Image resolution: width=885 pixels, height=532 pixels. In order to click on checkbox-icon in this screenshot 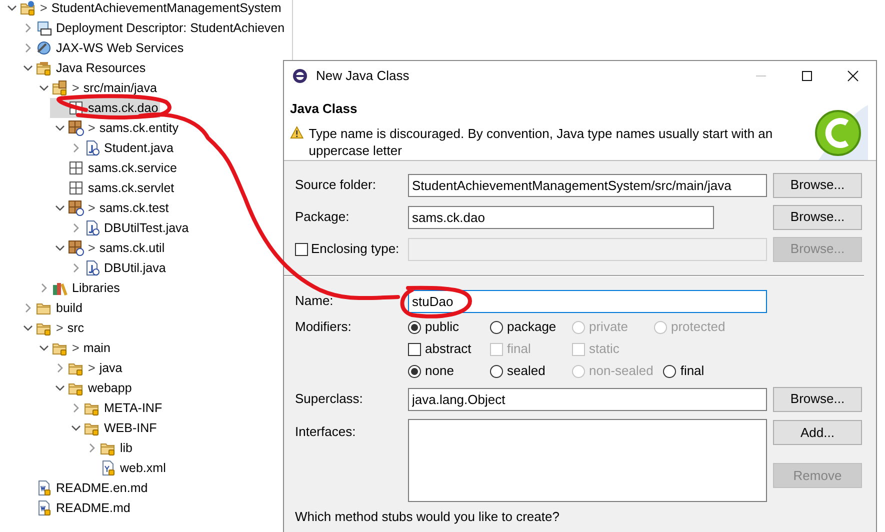, I will do `click(414, 349)`.